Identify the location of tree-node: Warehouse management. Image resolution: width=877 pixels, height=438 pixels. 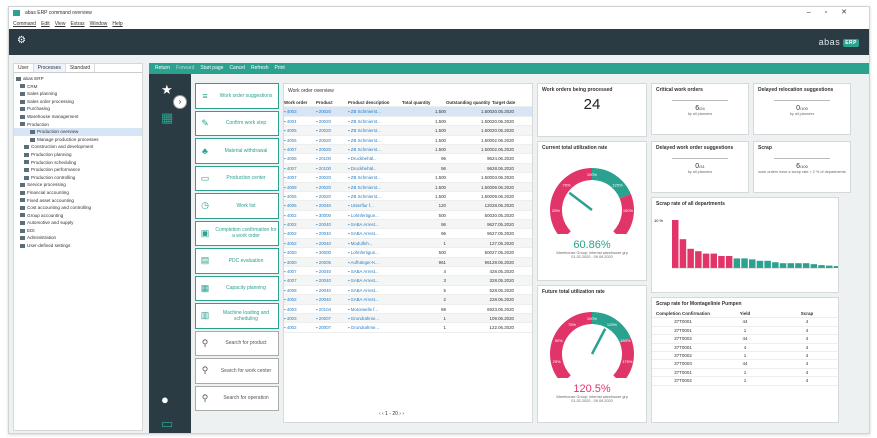
(78, 117).